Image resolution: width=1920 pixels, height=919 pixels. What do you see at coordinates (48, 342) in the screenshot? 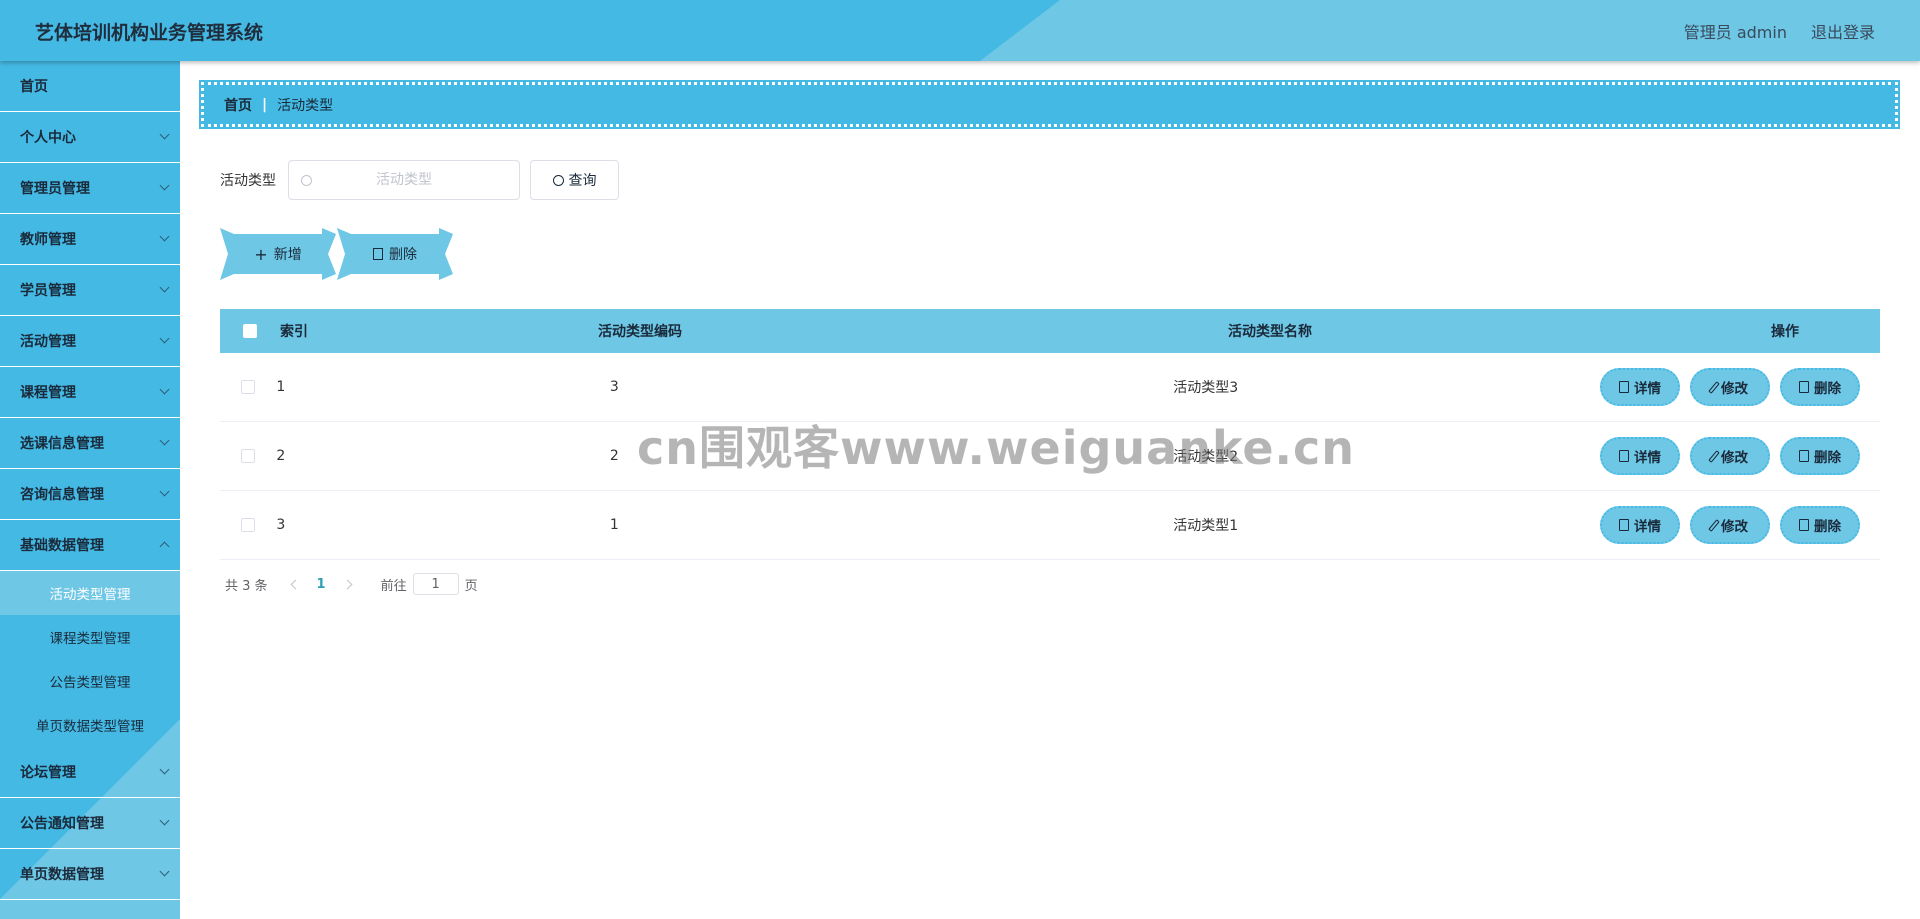
I see `sidebar-item-label: 活动管理` at bounding box center [48, 342].